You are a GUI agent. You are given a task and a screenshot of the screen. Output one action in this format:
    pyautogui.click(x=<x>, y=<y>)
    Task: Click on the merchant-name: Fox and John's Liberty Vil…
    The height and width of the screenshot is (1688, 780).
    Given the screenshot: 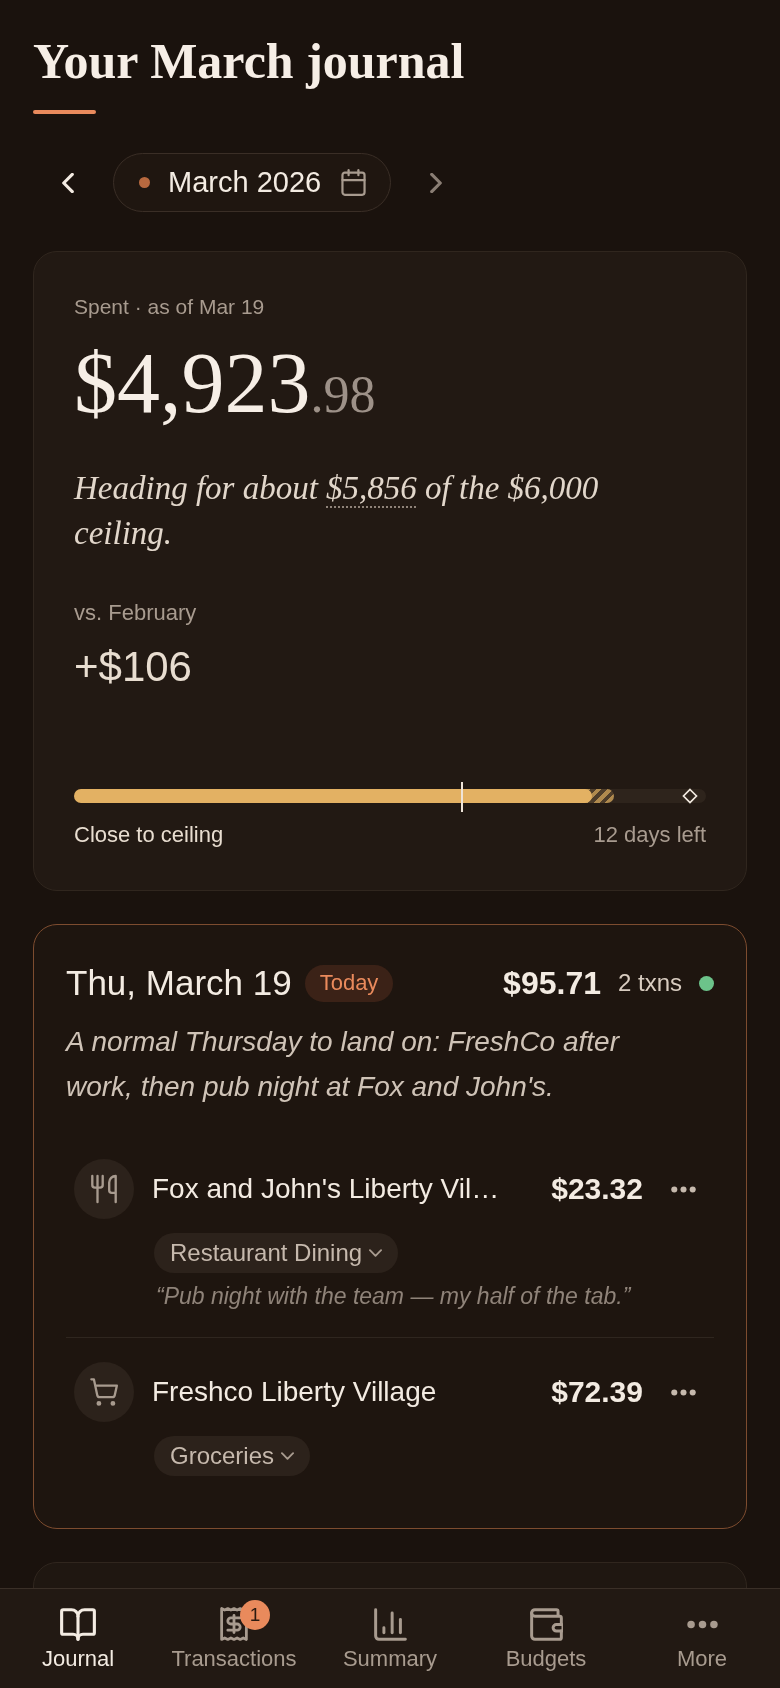 What is the action you would take?
    pyautogui.click(x=326, y=1189)
    